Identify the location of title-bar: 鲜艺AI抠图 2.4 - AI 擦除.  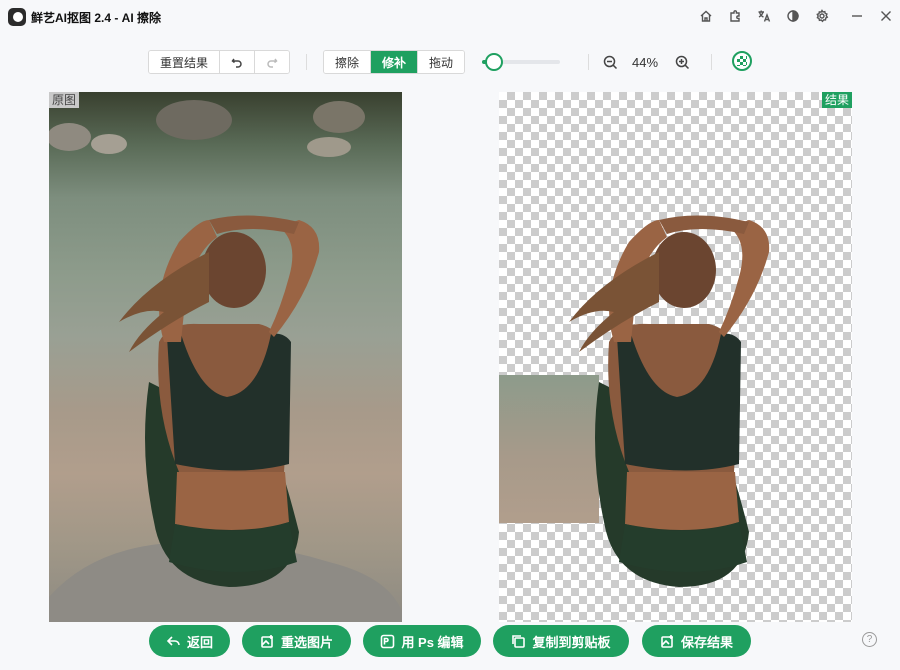
(450, 16).